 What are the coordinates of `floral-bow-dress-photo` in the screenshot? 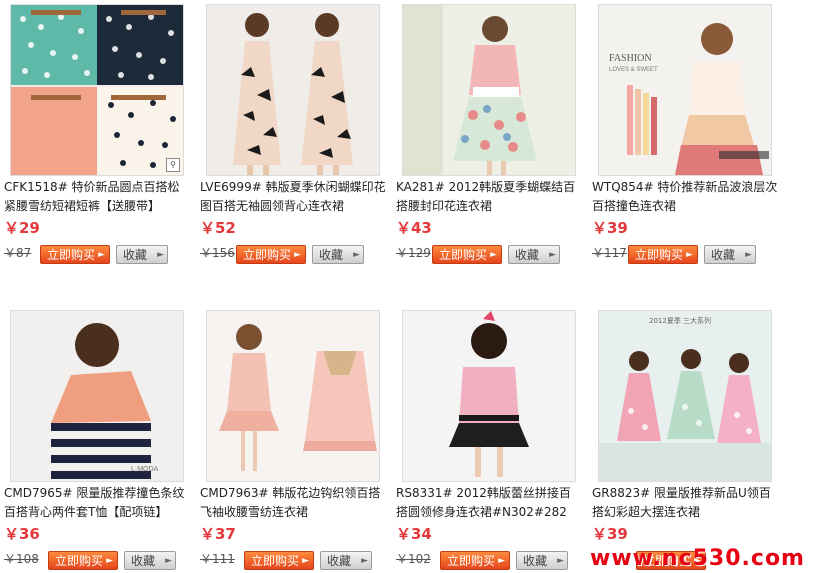 It's located at (489, 90).